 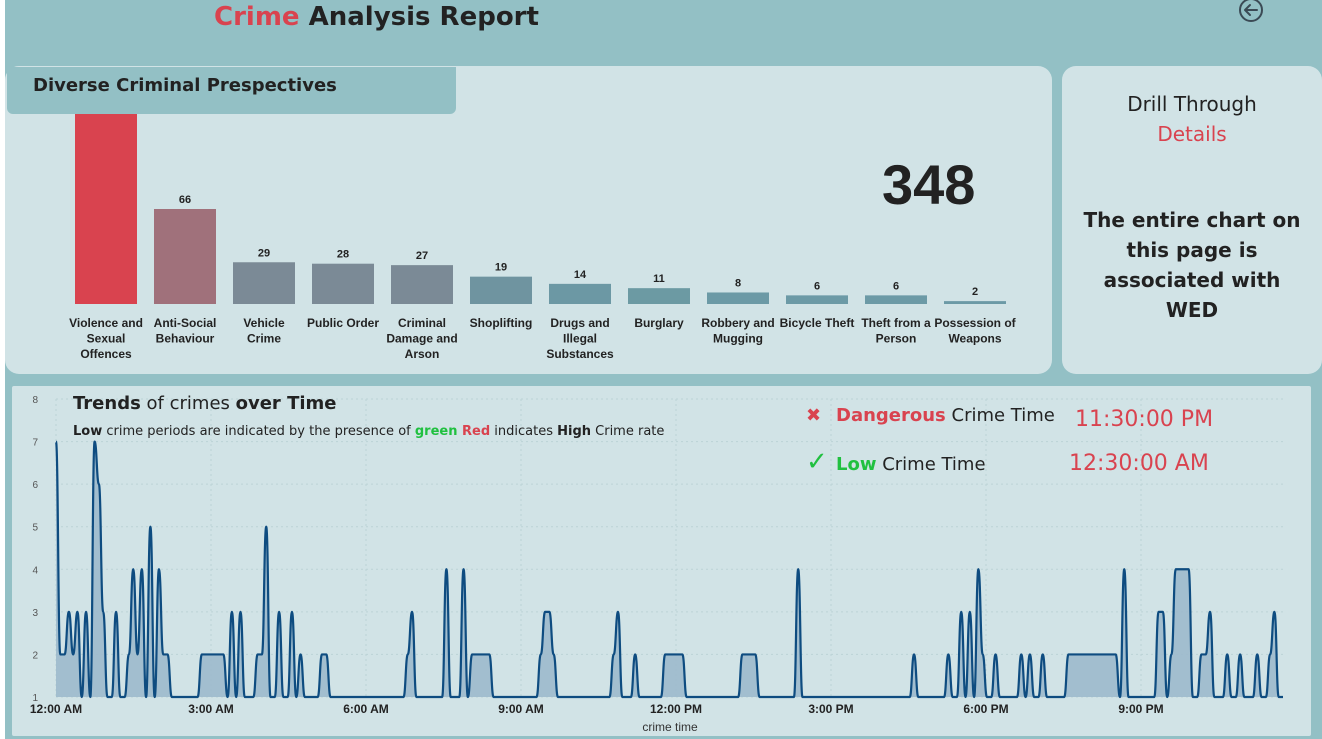 What do you see at coordinates (738, 339) in the screenshot?
I see `category-label-line: Mugging` at bounding box center [738, 339].